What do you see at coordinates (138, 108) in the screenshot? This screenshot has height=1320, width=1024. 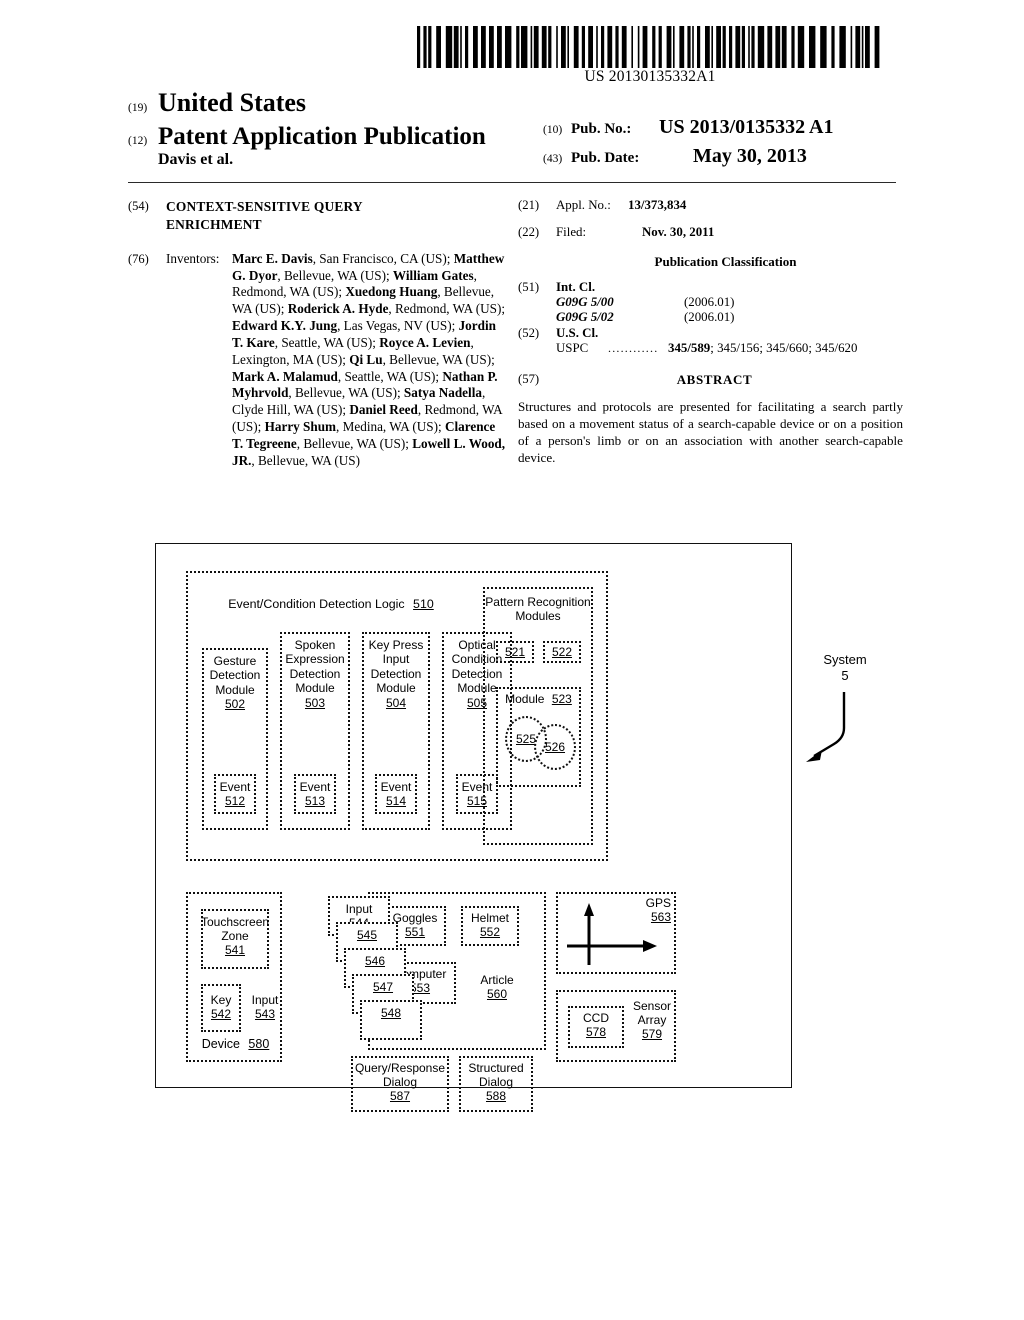 I see `country-tag: (19)` at bounding box center [138, 108].